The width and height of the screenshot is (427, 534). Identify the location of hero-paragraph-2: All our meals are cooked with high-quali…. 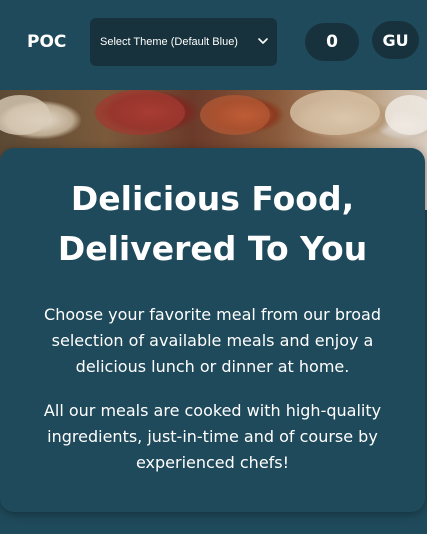
(212, 436).